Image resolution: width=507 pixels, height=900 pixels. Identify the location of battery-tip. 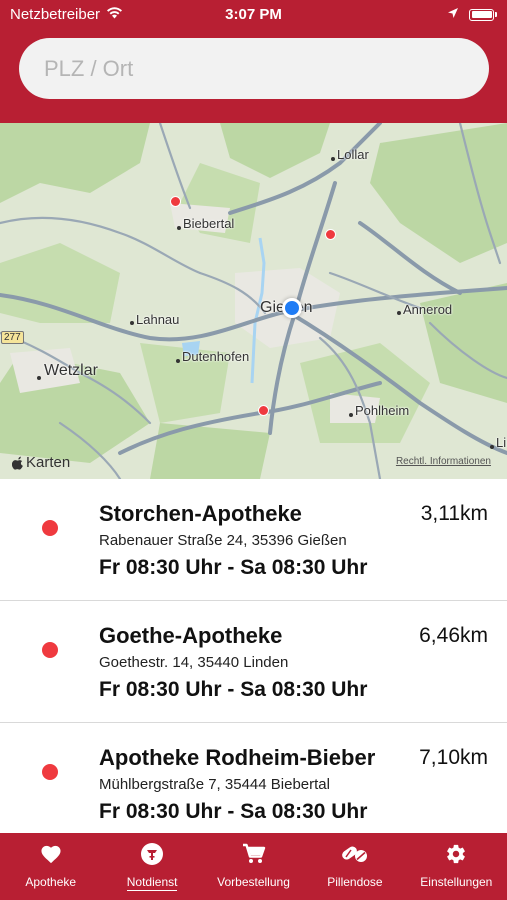
(496, 14).